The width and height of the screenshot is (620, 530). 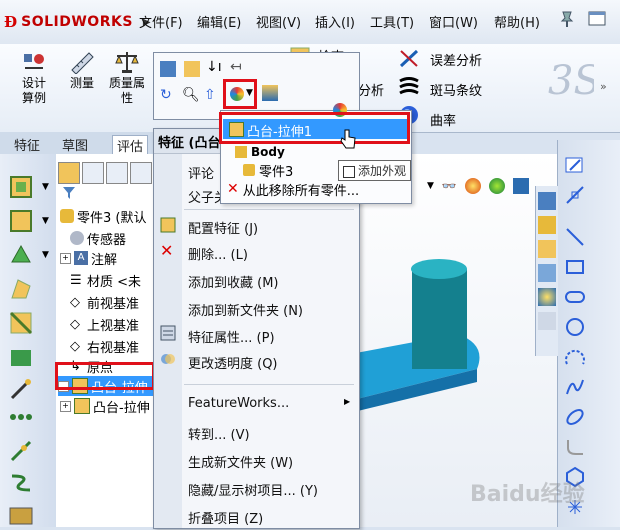 I want to click on filter-icon, so click(x=69, y=193).